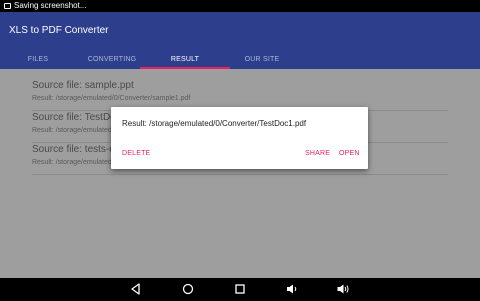 The width and height of the screenshot is (480, 301). I want to click on back-icon, so click(136, 289).